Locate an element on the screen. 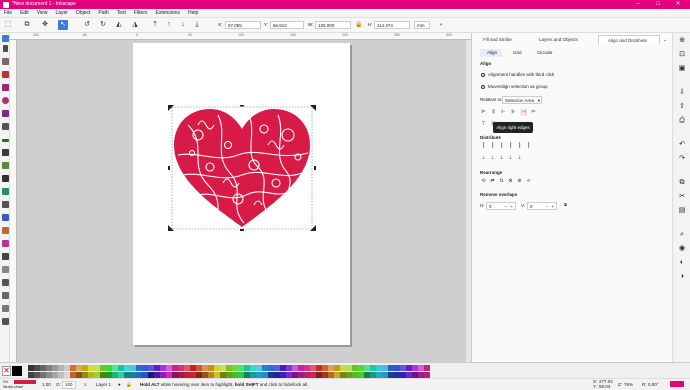 Image resolution: width=690 pixels, height=390 pixels. print-icon: ⎙ is located at coordinates (682, 121).